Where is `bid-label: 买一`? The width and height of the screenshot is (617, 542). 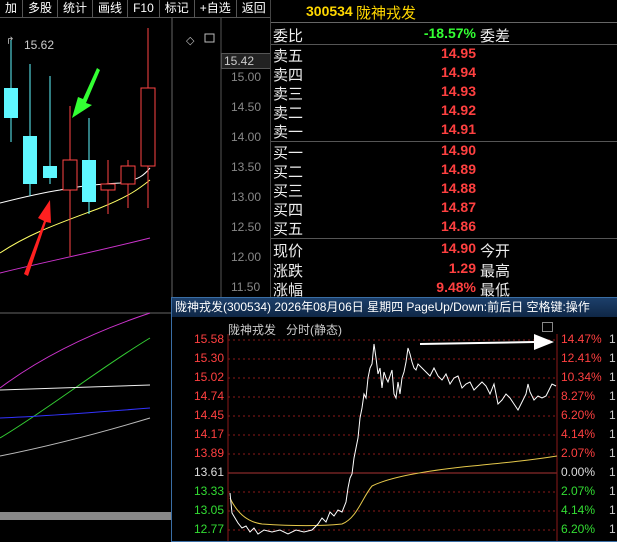 bid-label: 买一 is located at coordinates (288, 153).